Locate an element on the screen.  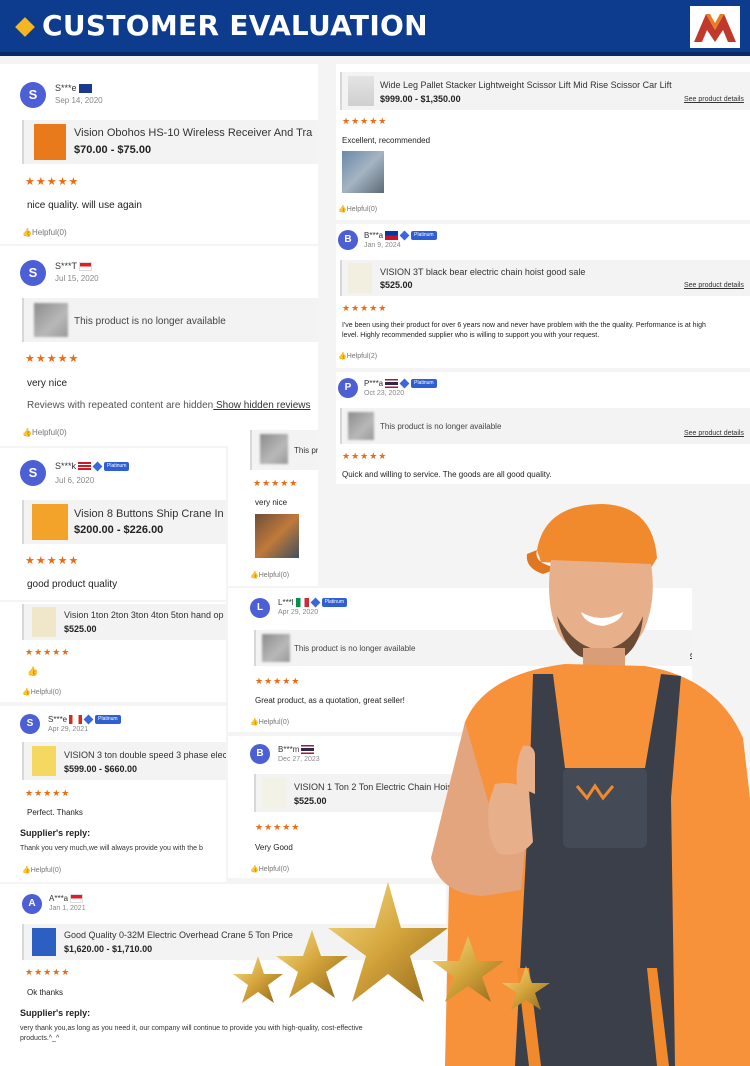
flag-ca-icon is located at coordinates (76, 720).